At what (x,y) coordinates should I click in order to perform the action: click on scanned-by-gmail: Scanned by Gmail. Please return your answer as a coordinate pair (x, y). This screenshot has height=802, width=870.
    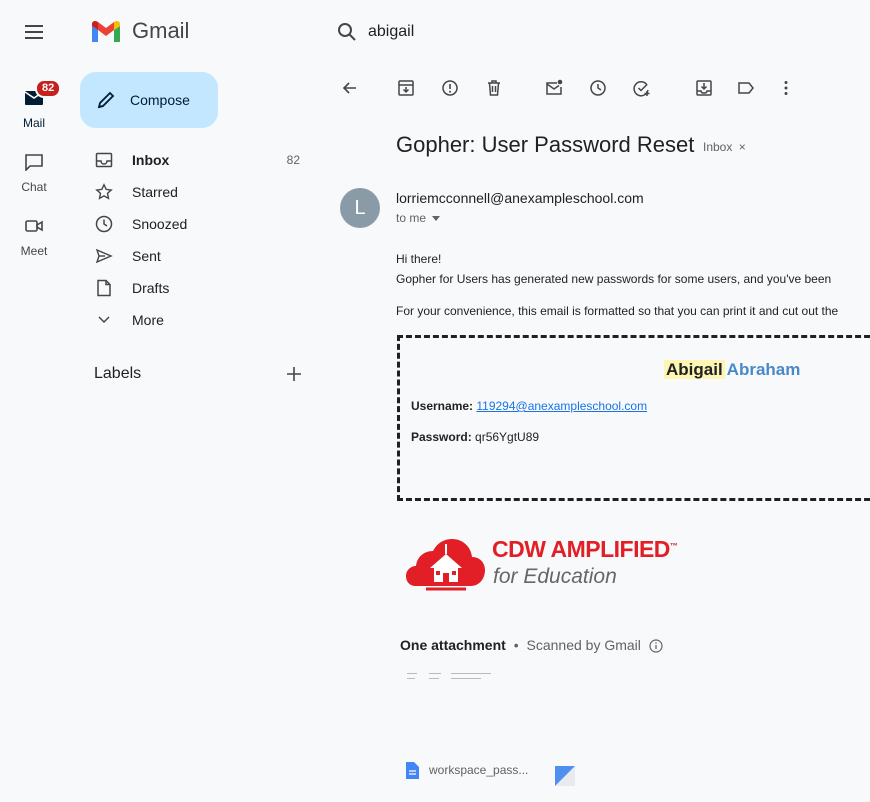
    Looking at the image, I should click on (583, 645).